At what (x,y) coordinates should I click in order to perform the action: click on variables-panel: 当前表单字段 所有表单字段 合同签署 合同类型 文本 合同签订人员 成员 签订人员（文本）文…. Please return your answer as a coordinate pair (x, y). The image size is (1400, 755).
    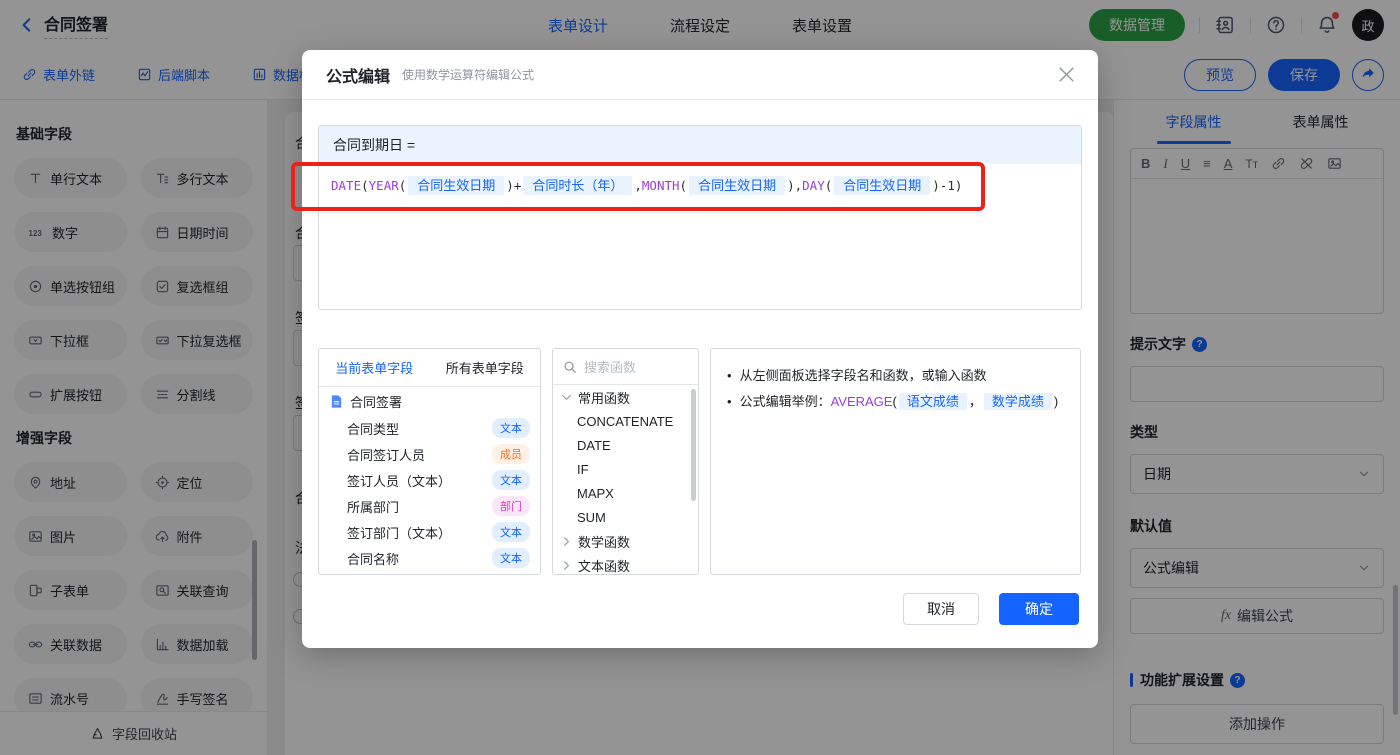
    Looking at the image, I should click on (429, 461).